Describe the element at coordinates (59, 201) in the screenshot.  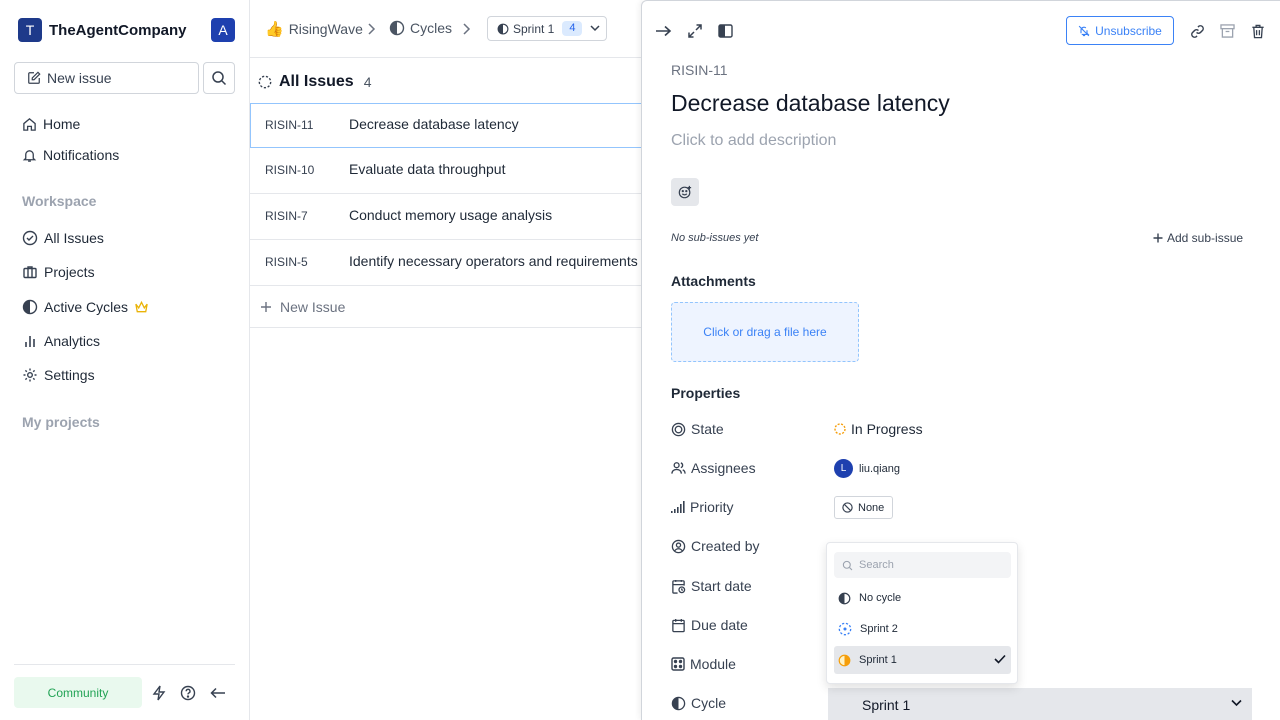
I see `workspace-section-label: Workspace` at that location.